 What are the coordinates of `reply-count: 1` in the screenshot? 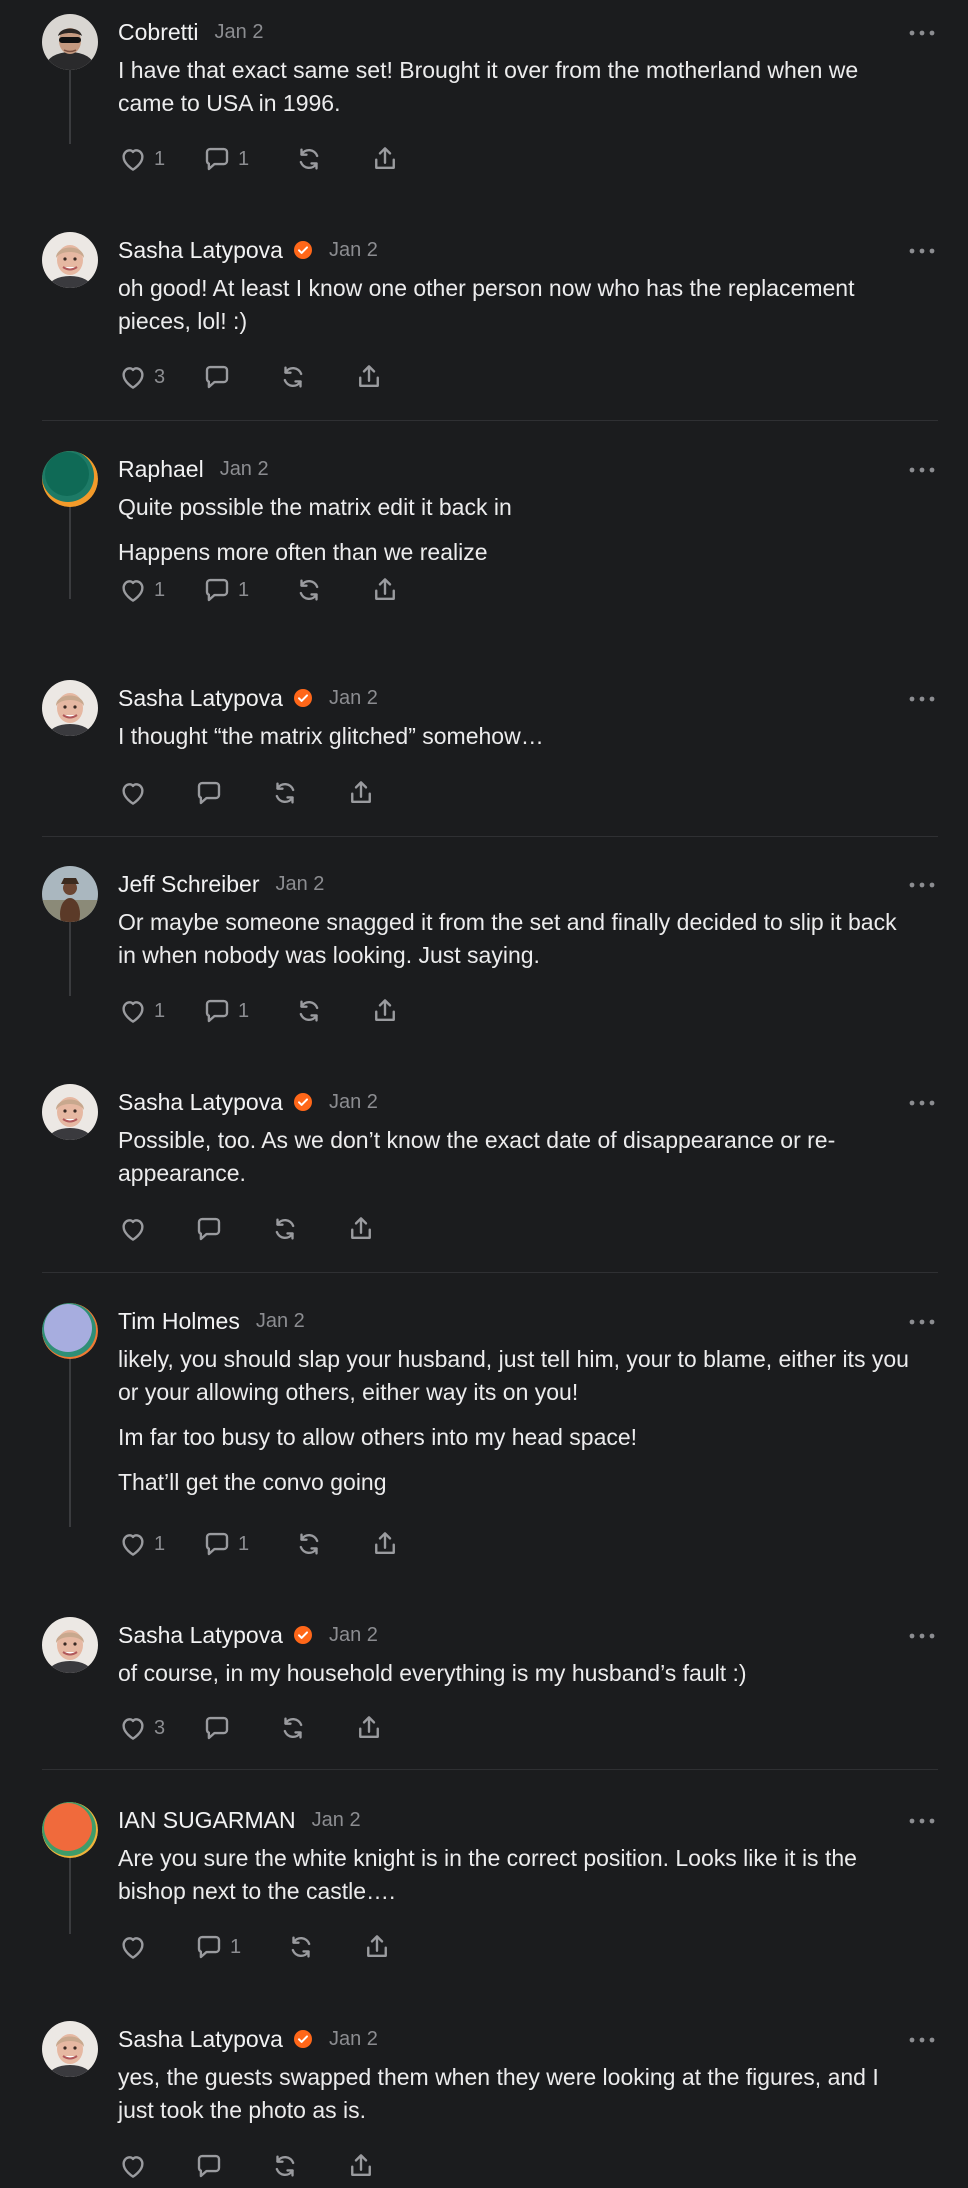 It's located at (244, 1010).